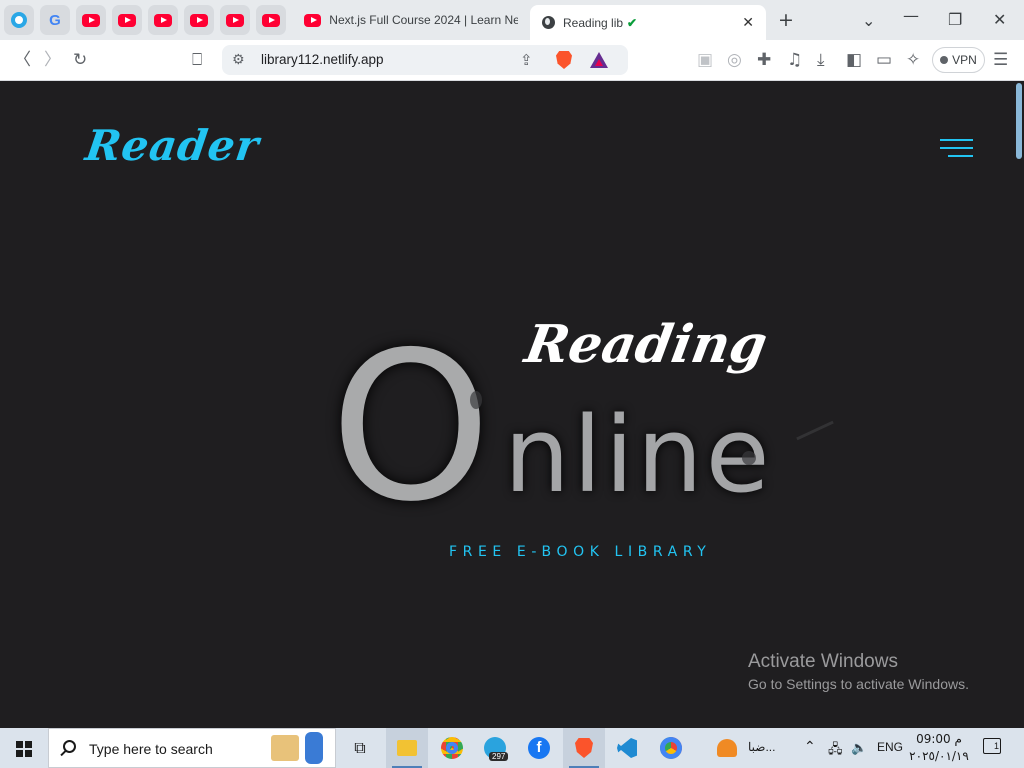 The width and height of the screenshot is (1024, 768). I want to click on chrome-icon, so click(452, 748).